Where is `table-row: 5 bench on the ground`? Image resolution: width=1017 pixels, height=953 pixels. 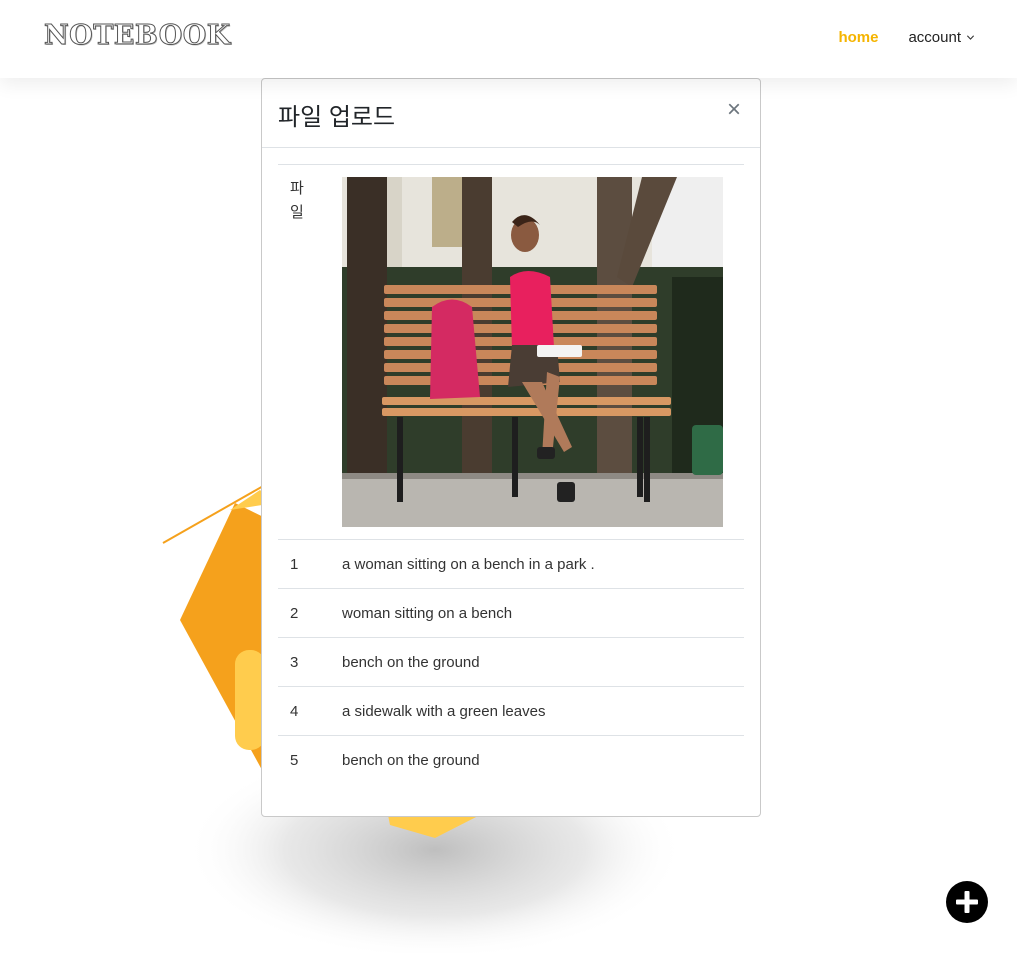
table-row: 5 bench on the ground is located at coordinates (511, 759).